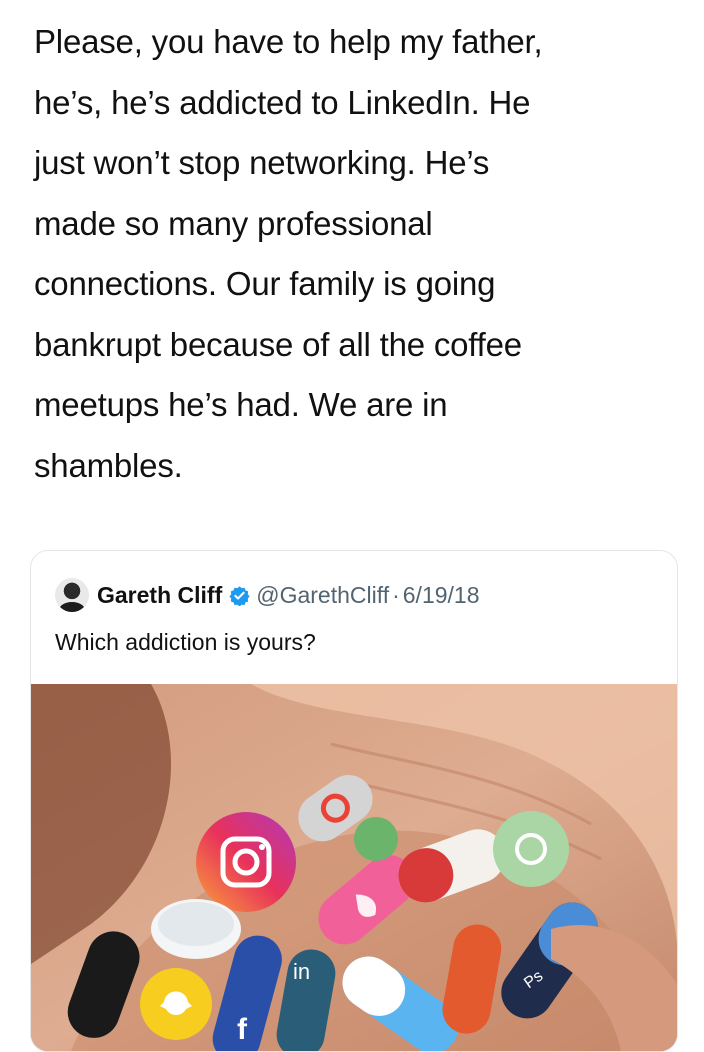 This screenshot has height=1052, width=704. I want to click on instagram-icon, so click(246, 862).